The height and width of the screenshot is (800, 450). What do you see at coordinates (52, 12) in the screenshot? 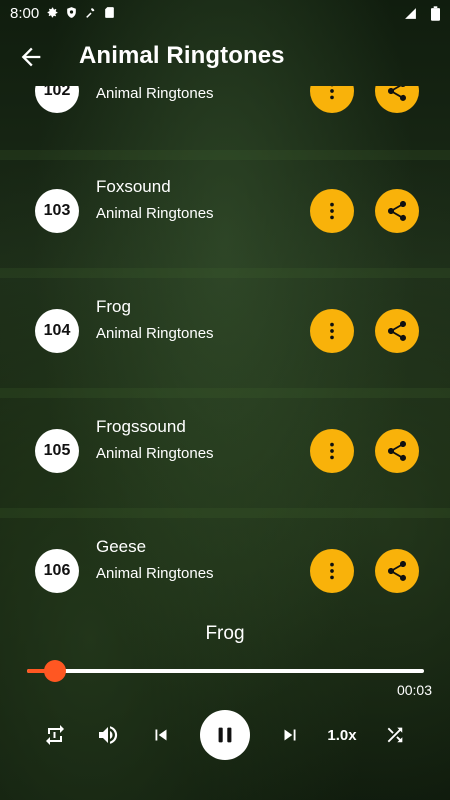
I see `settings-icon` at bounding box center [52, 12].